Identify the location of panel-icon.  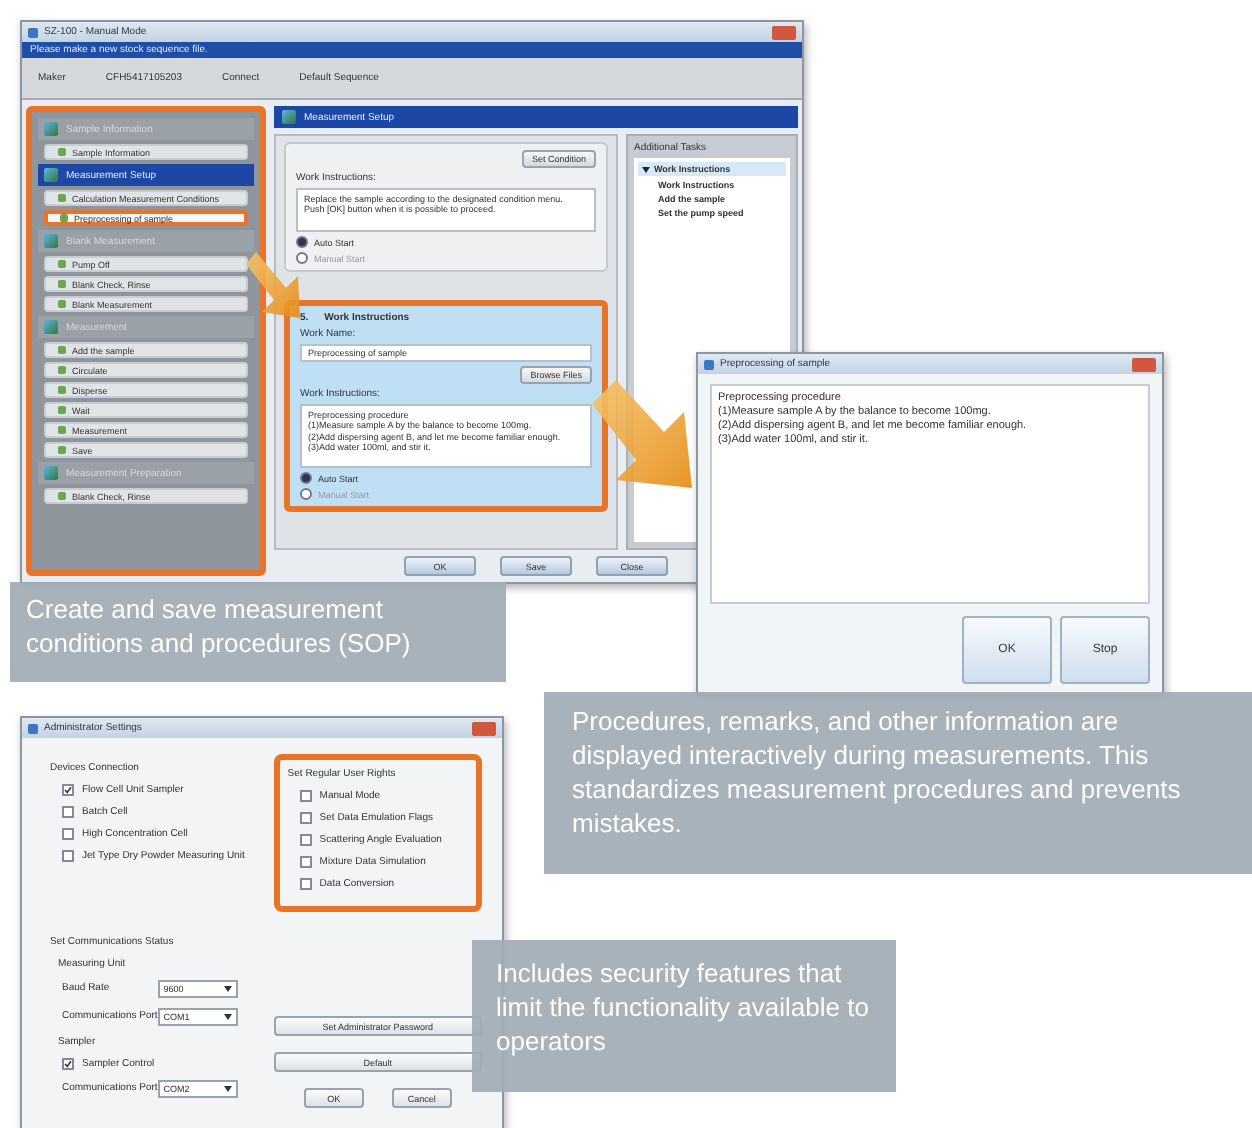
(289, 117).